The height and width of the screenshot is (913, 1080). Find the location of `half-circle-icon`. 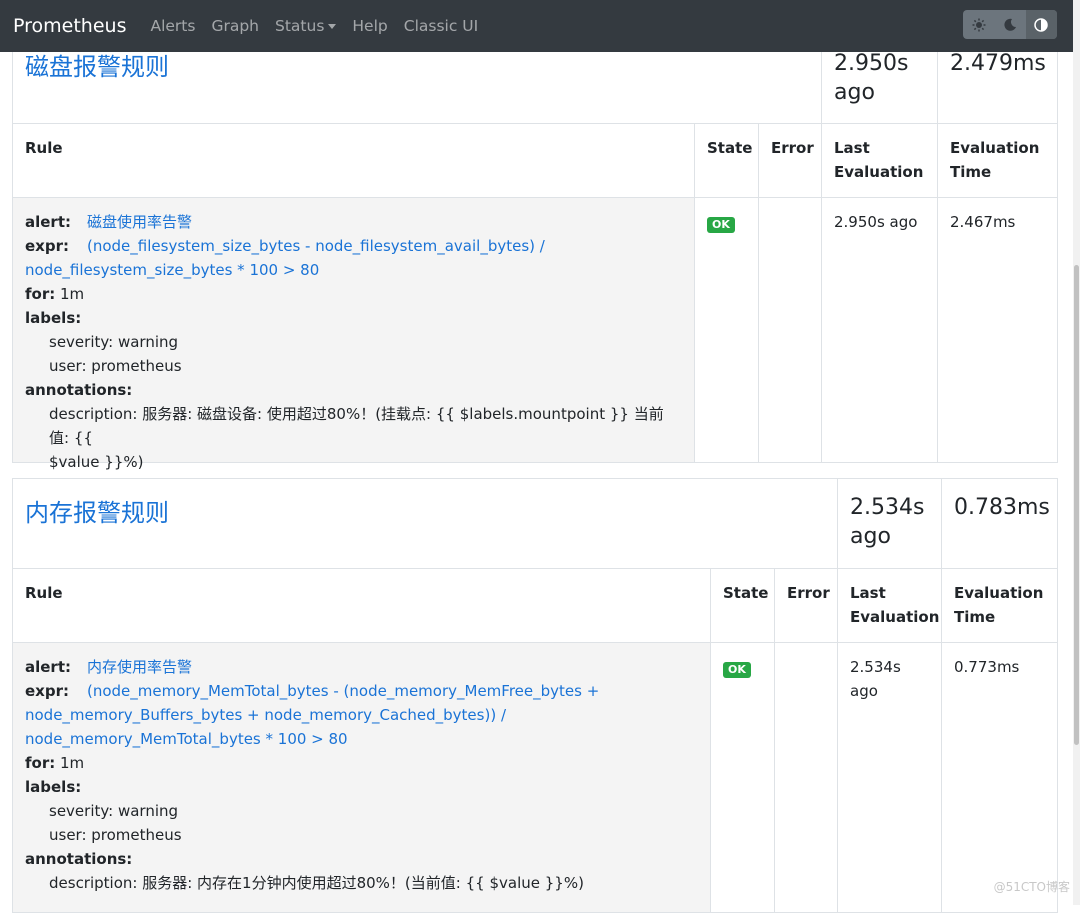

half-circle-icon is located at coordinates (1041, 24).